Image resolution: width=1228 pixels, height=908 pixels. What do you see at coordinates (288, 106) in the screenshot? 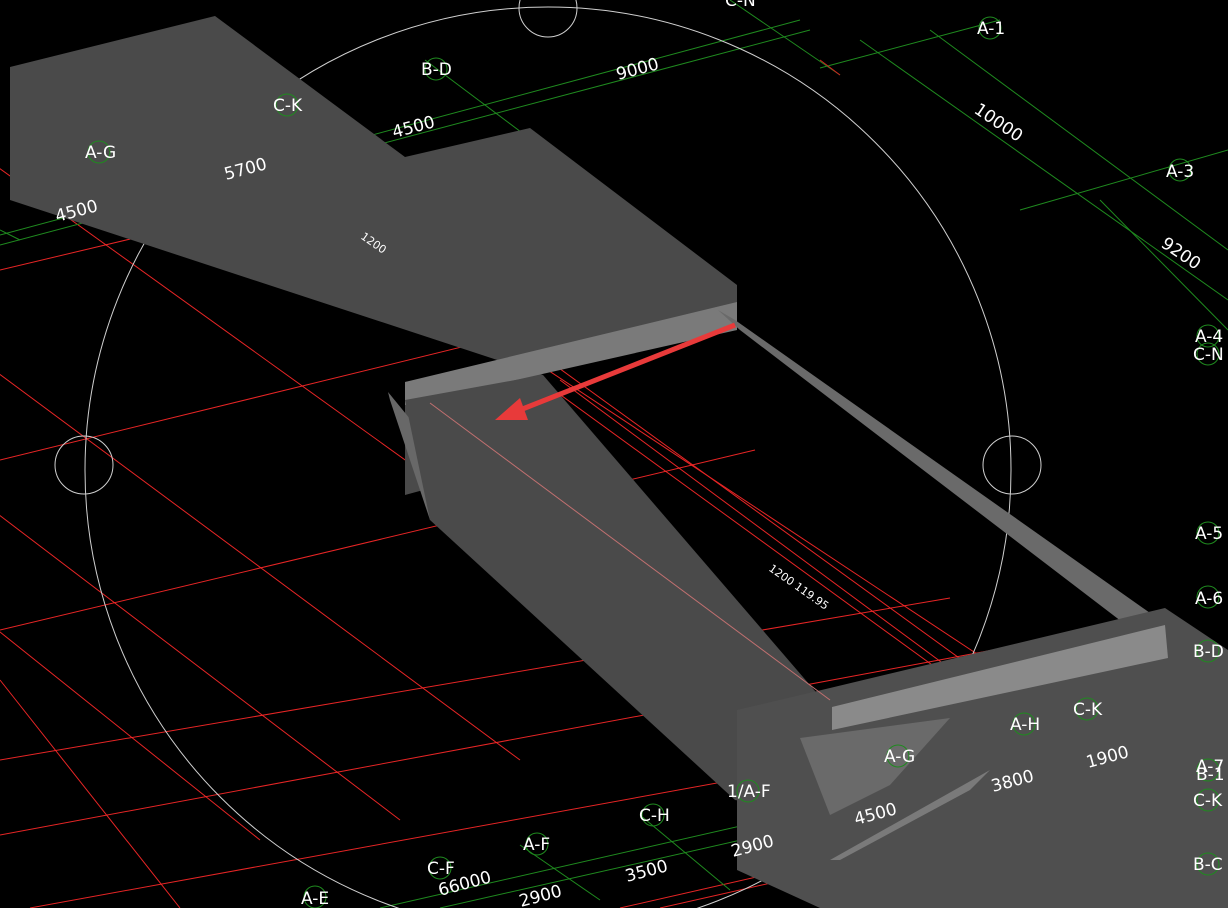
I see `axis-label-ck-top: C-K` at bounding box center [288, 106].